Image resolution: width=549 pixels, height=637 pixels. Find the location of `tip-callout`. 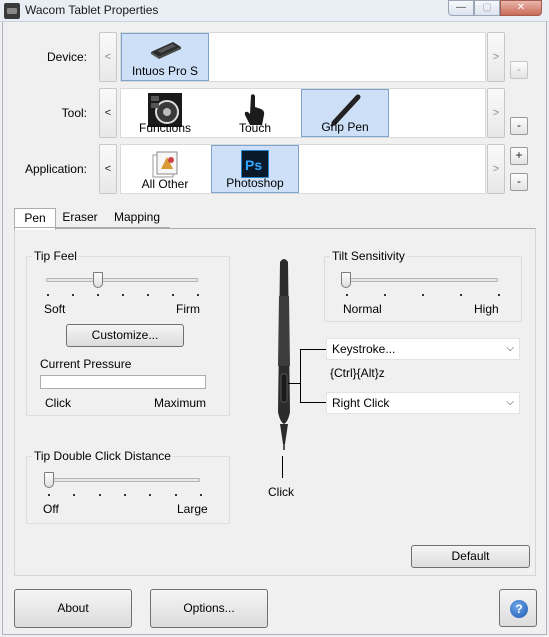

tip-callout is located at coordinates (282, 467).